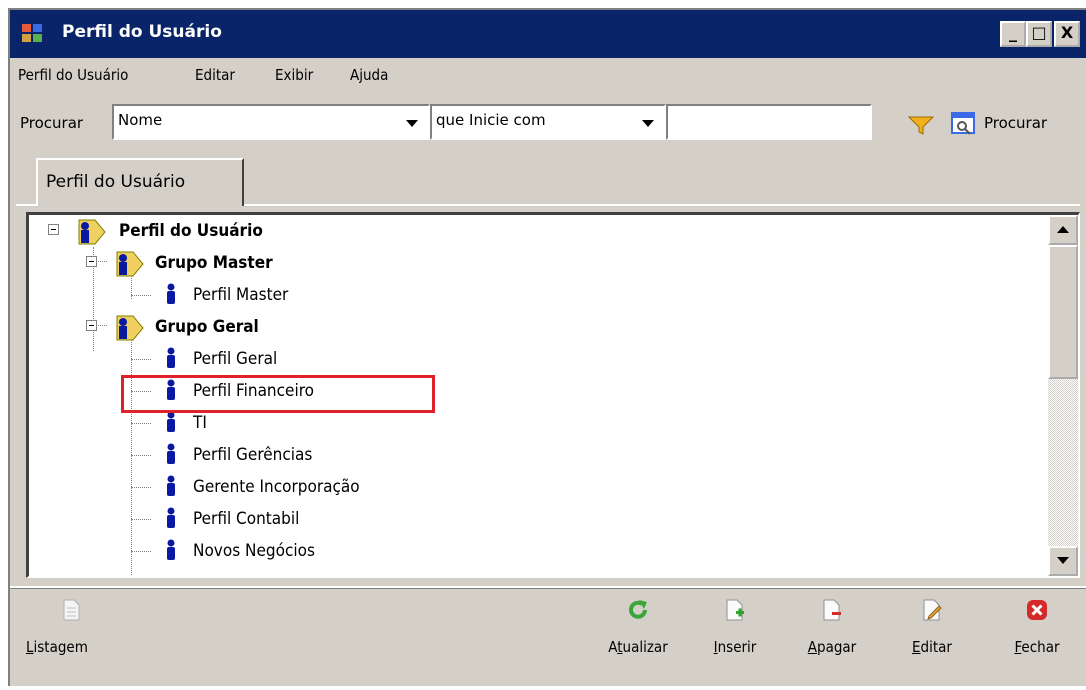 This screenshot has height=690, width=1086. I want to click on fechar-label: Fechar, so click(1037, 647).